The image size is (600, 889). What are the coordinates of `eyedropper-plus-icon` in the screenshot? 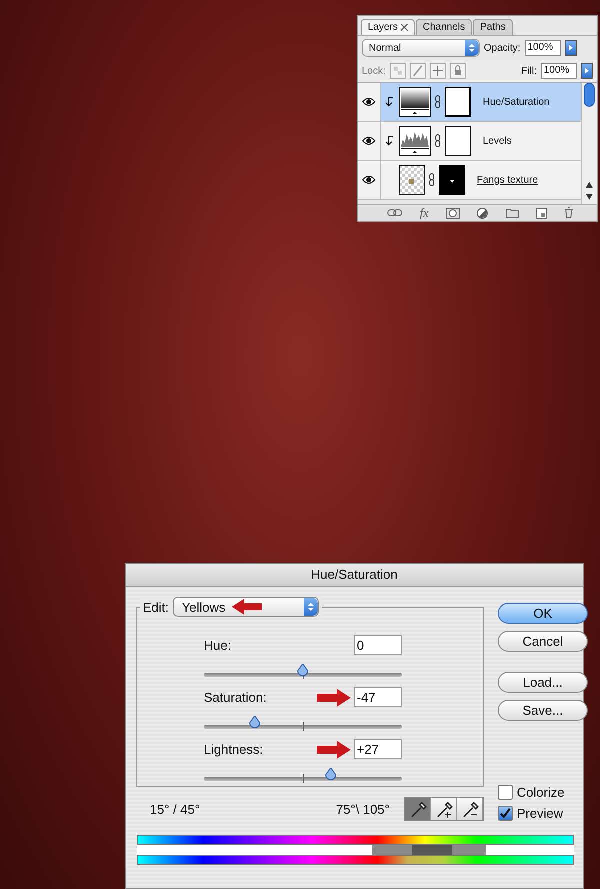 It's located at (443, 809).